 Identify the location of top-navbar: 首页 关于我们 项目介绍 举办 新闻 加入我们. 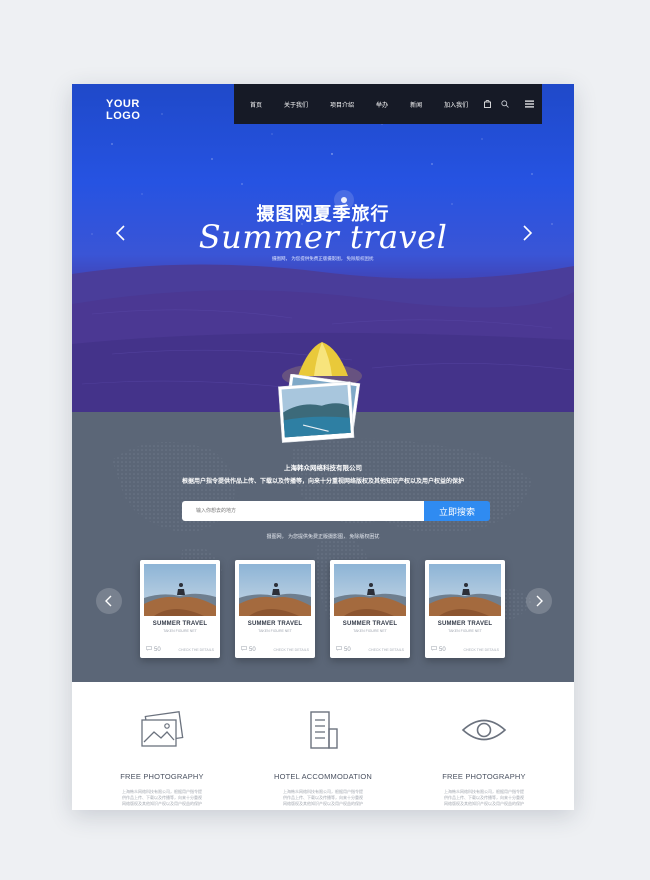
(388, 104).